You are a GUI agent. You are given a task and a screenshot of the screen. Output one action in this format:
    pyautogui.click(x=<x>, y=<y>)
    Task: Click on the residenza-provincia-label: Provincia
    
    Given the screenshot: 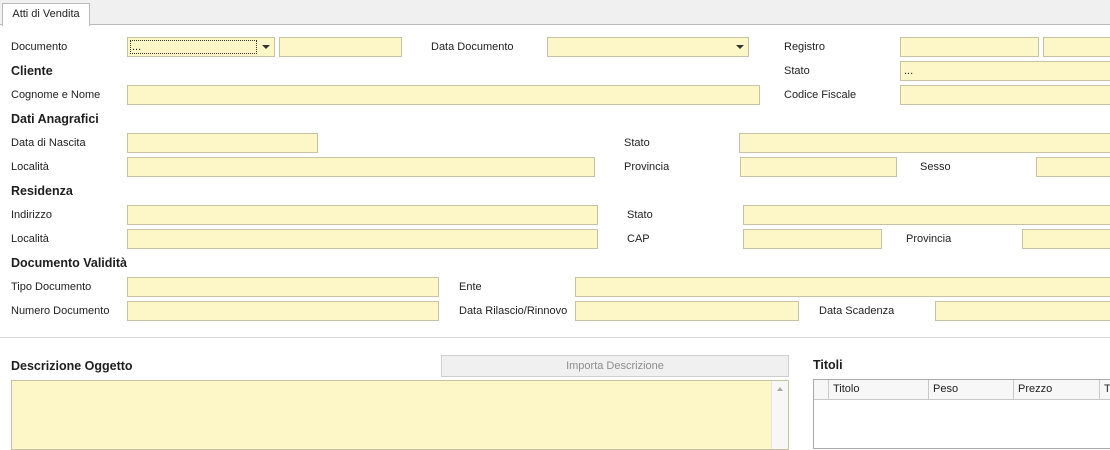 What is the action you would take?
    pyautogui.click(x=929, y=239)
    